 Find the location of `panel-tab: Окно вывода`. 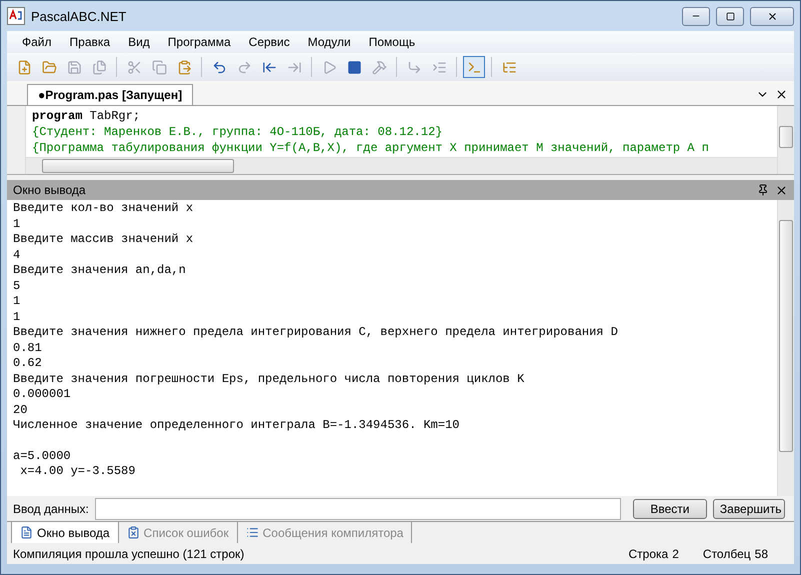

panel-tab: Окно вывода is located at coordinates (65, 532).